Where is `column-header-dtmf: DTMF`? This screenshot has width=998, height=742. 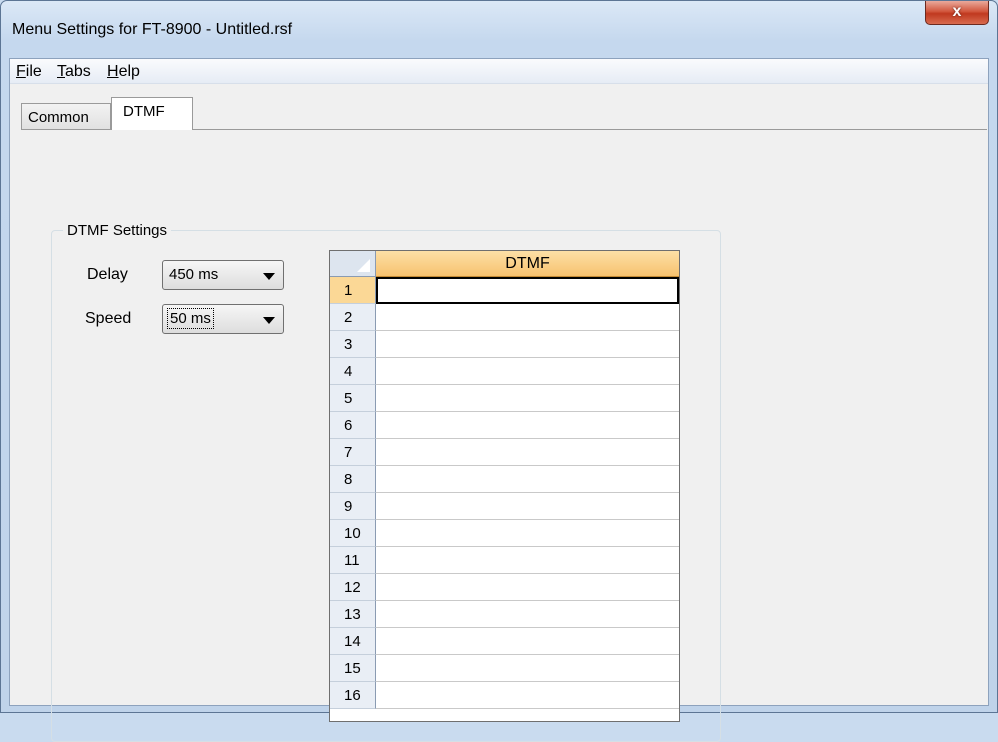
column-header-dtmf: DTMF is located at coordinates (527, 264).